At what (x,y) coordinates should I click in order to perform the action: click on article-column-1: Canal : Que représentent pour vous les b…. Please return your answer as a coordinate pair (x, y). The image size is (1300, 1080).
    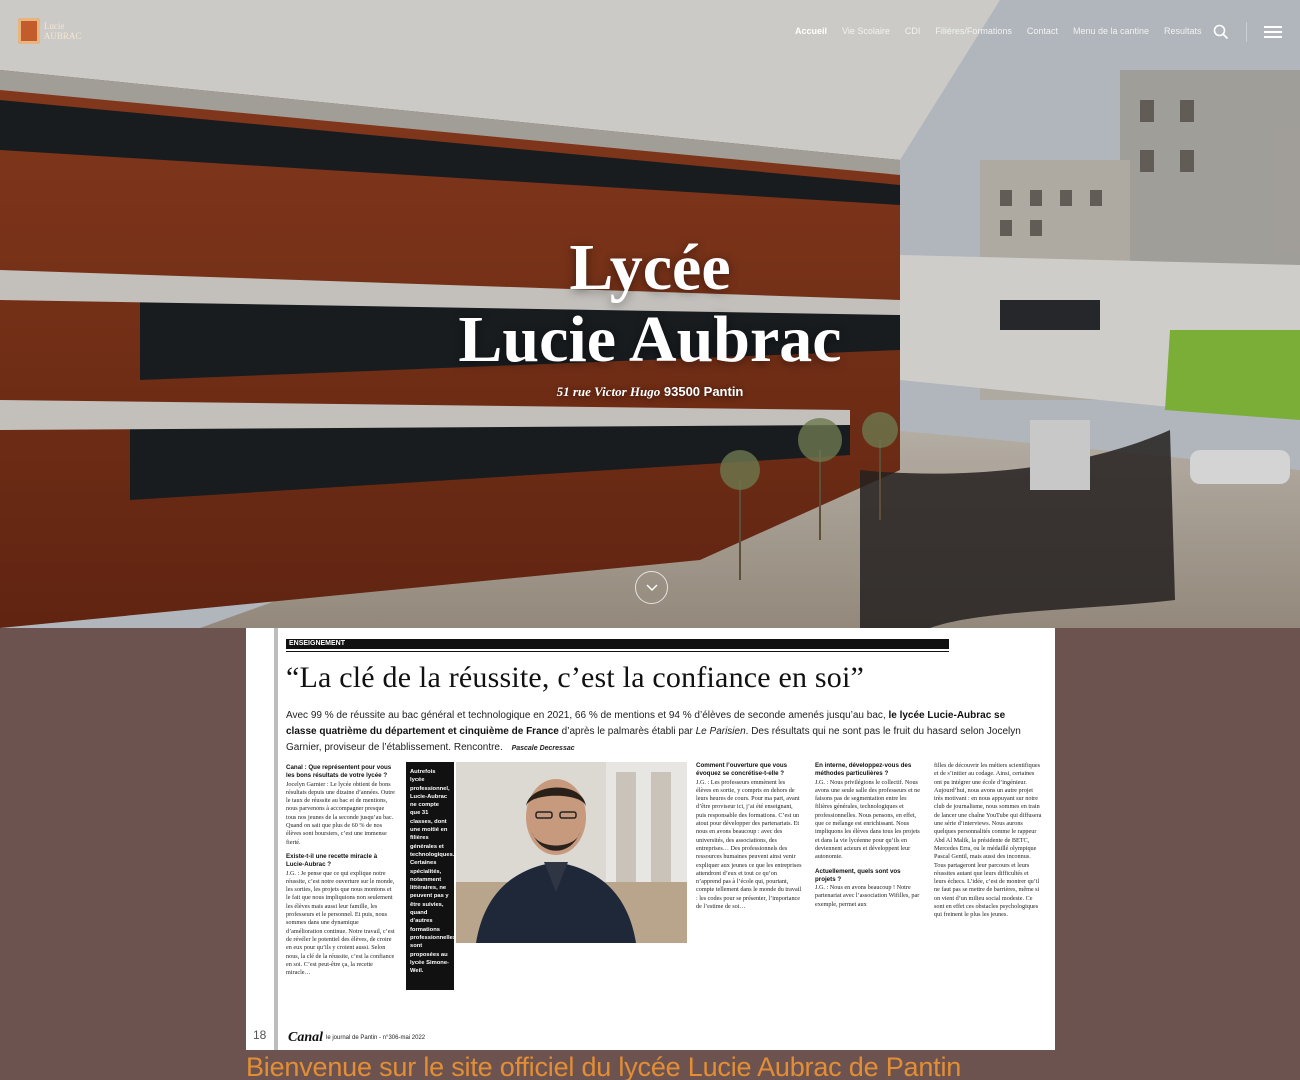
    Looking at the image, I should click on (340, 870).